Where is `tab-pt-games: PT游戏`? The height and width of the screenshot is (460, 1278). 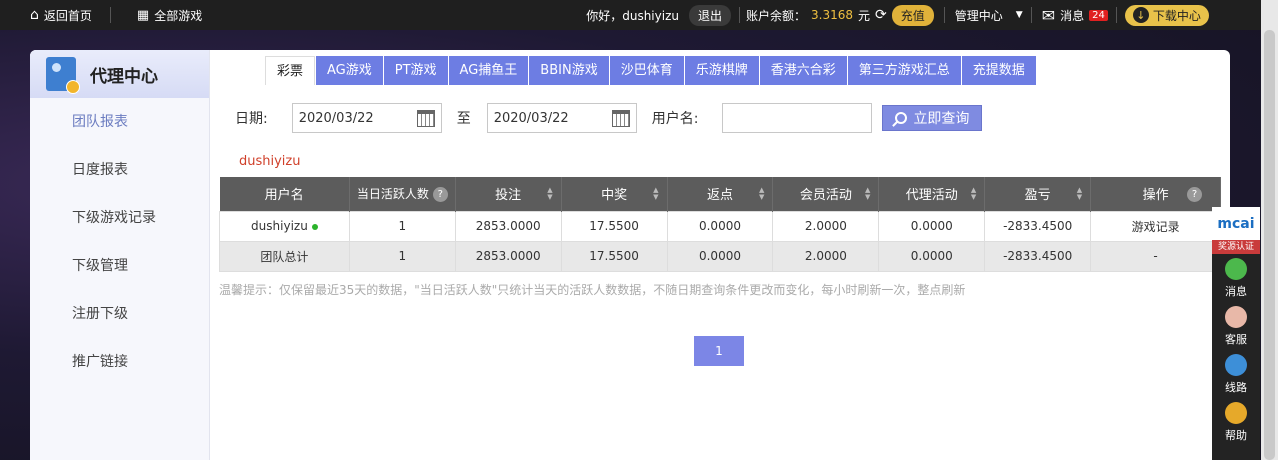
tab-pt-games: PT游戏 is located at coordinates (415, 70).